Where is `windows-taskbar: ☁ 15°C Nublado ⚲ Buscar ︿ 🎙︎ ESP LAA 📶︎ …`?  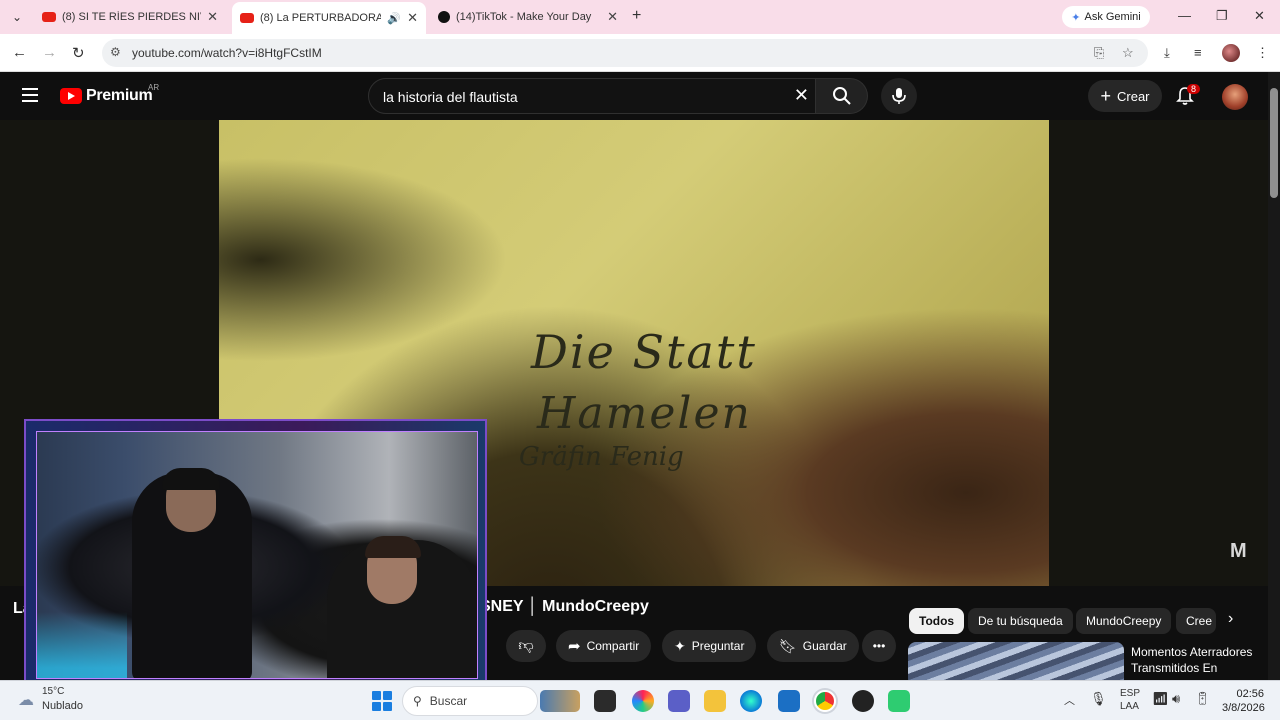
windows-taskbar: ☁ 15°C Nublado ⚲ Buscar ︿ 🎙︎ ESP LAA 📶︎ … is located at coordinates (640, 700).